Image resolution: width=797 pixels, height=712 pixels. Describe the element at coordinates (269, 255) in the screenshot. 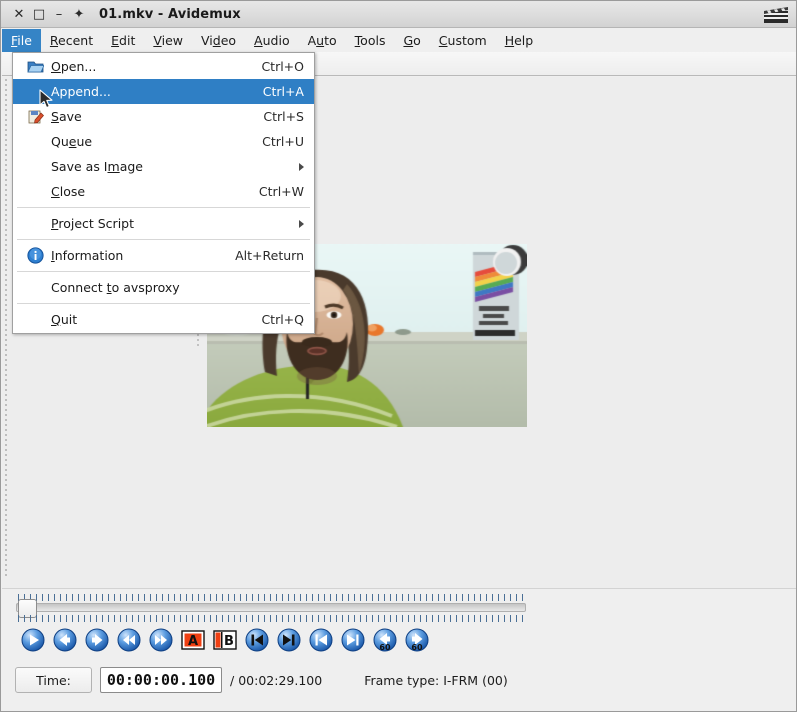

I see `menu-item-information-accel: Alt+Return` at that location.